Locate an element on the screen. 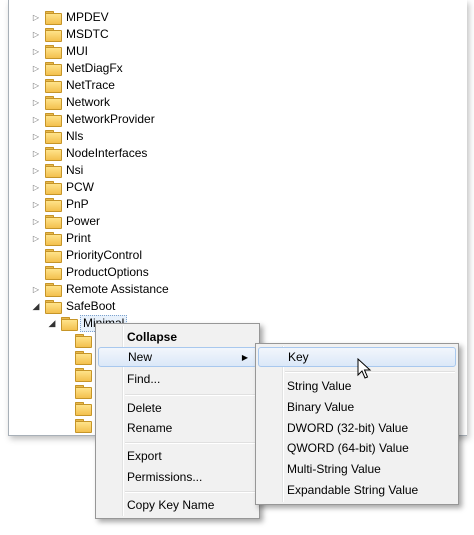 The image size is (474, 535). tree-item-power: ▷ Power is located at coordinates (66, 221).